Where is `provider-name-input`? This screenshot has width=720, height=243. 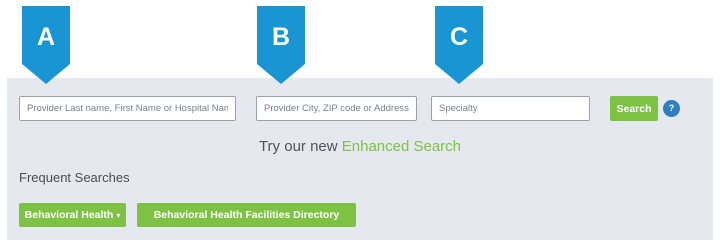
provider-name-input is located at coordinates (127, 108).